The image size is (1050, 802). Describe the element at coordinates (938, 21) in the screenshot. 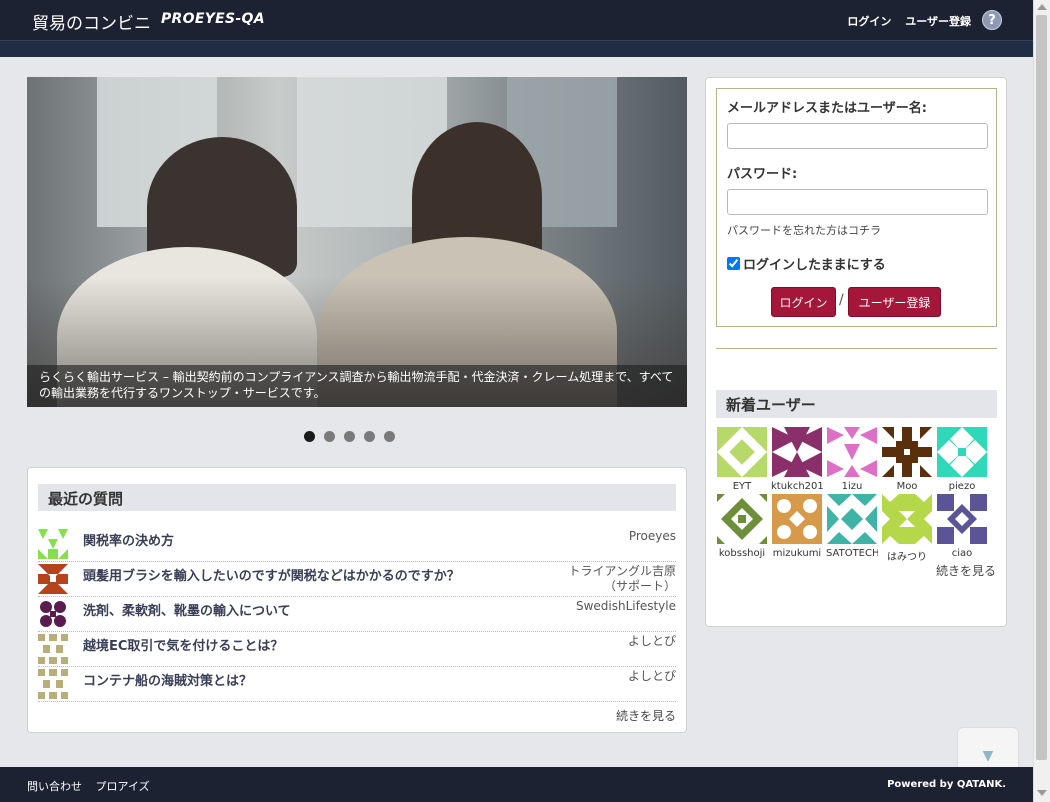

I see `header-register-link: ユーザー登録` at that location.